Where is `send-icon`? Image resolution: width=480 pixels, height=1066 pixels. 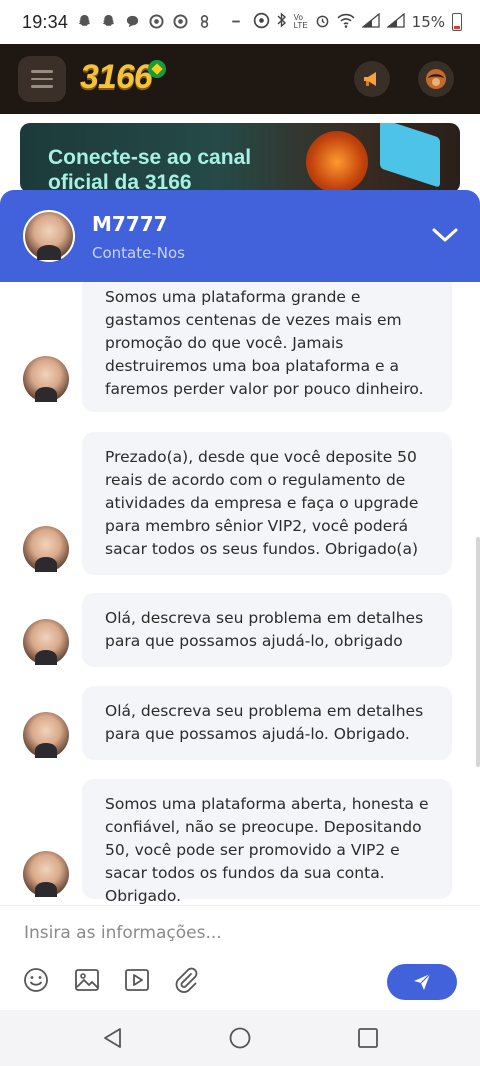
send-icon is located at coordinates (422, 981).